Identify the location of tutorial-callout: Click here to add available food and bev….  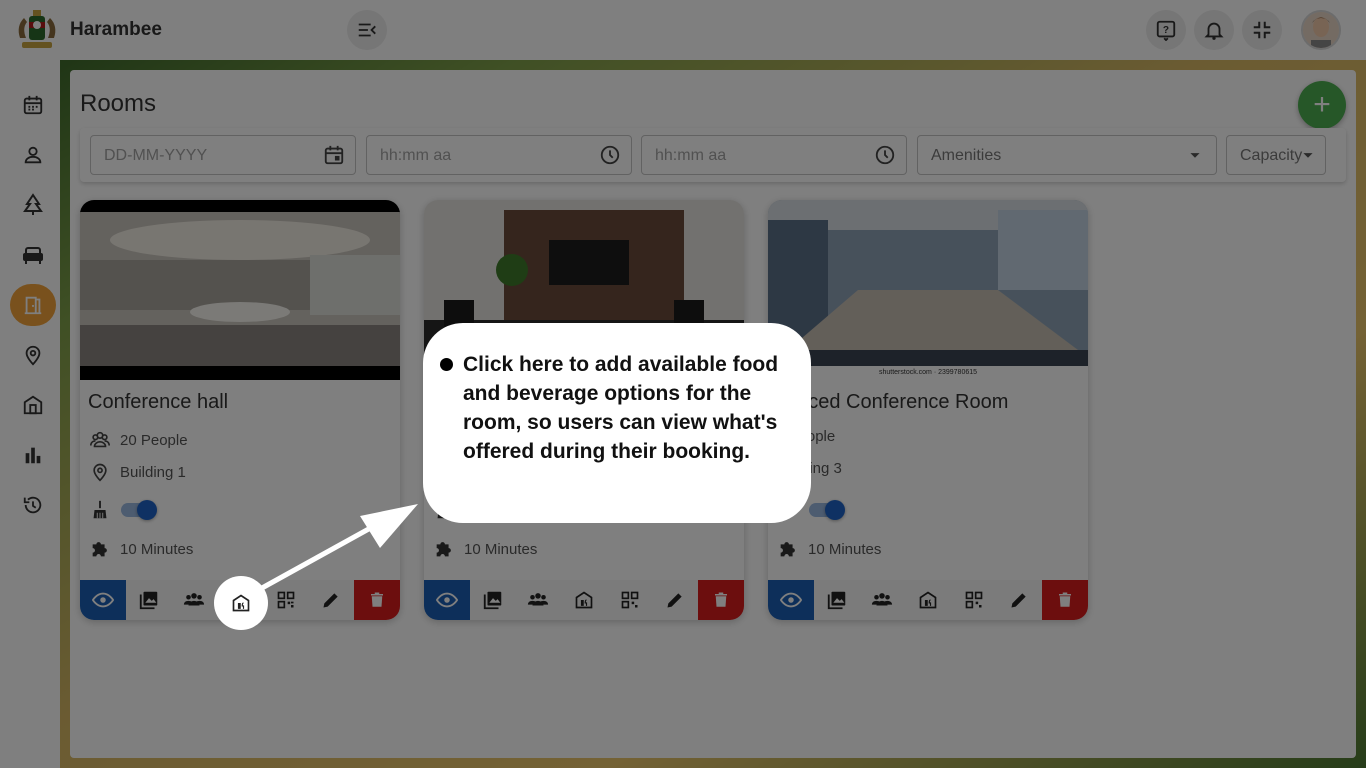
(617, 423).